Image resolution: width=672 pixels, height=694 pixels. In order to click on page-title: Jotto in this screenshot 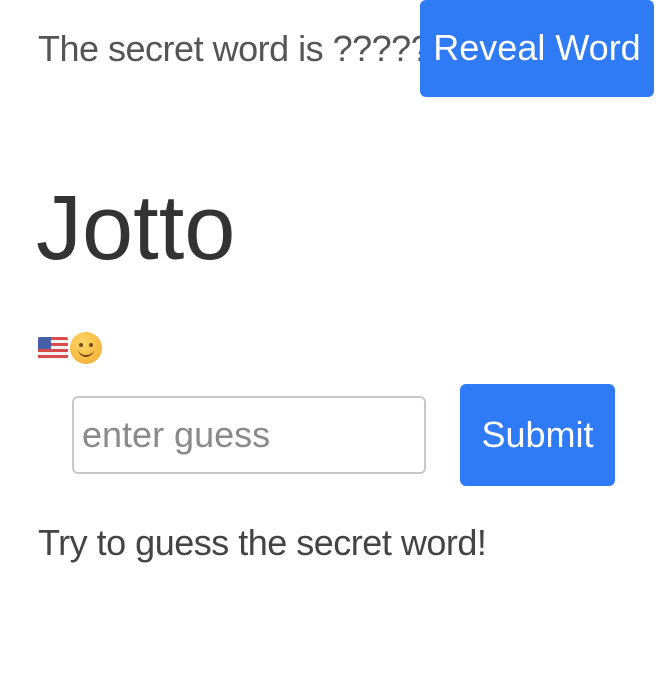, I will do `click(136, 228)`.